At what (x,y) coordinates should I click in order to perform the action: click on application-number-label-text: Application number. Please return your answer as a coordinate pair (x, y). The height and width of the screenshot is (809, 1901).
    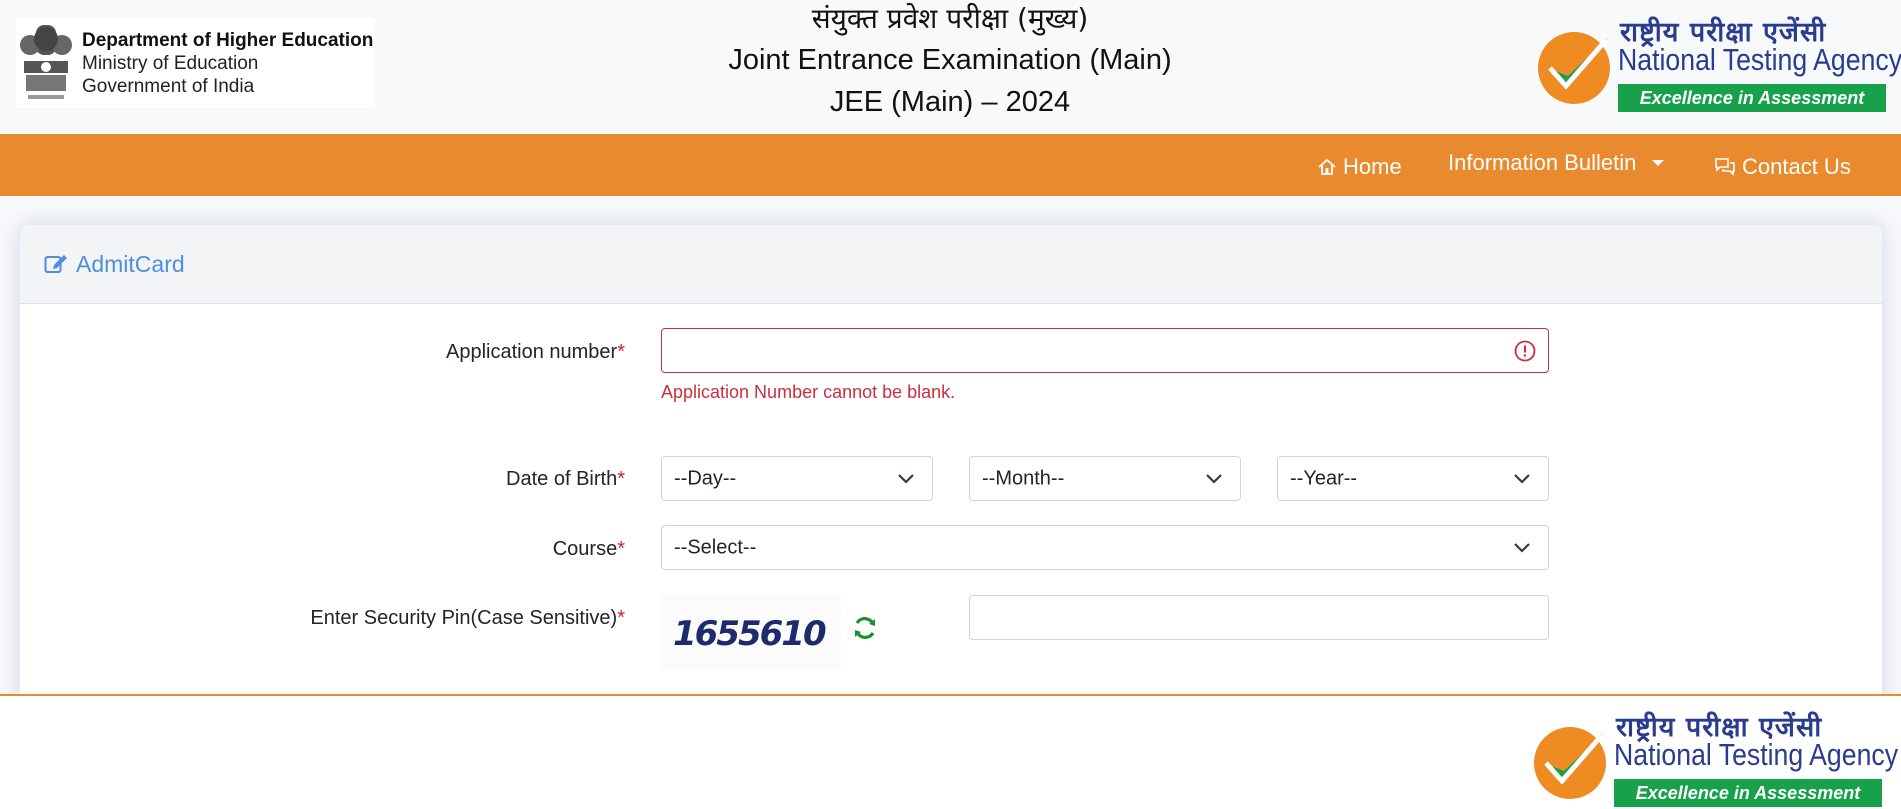
    Looking at the image, I should click on (531, 352).